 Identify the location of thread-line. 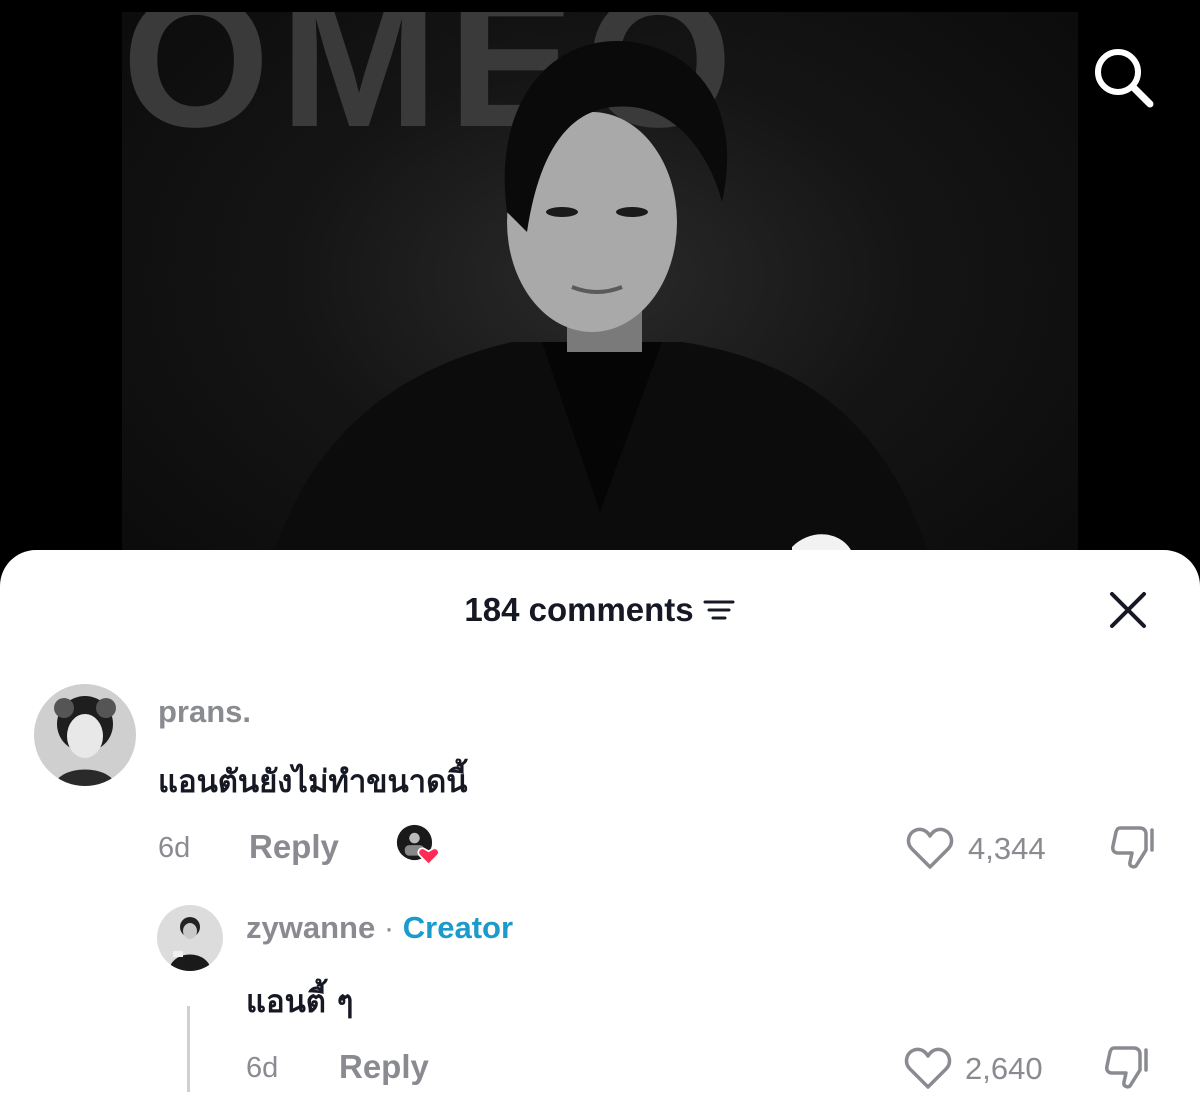
(188, 1049).